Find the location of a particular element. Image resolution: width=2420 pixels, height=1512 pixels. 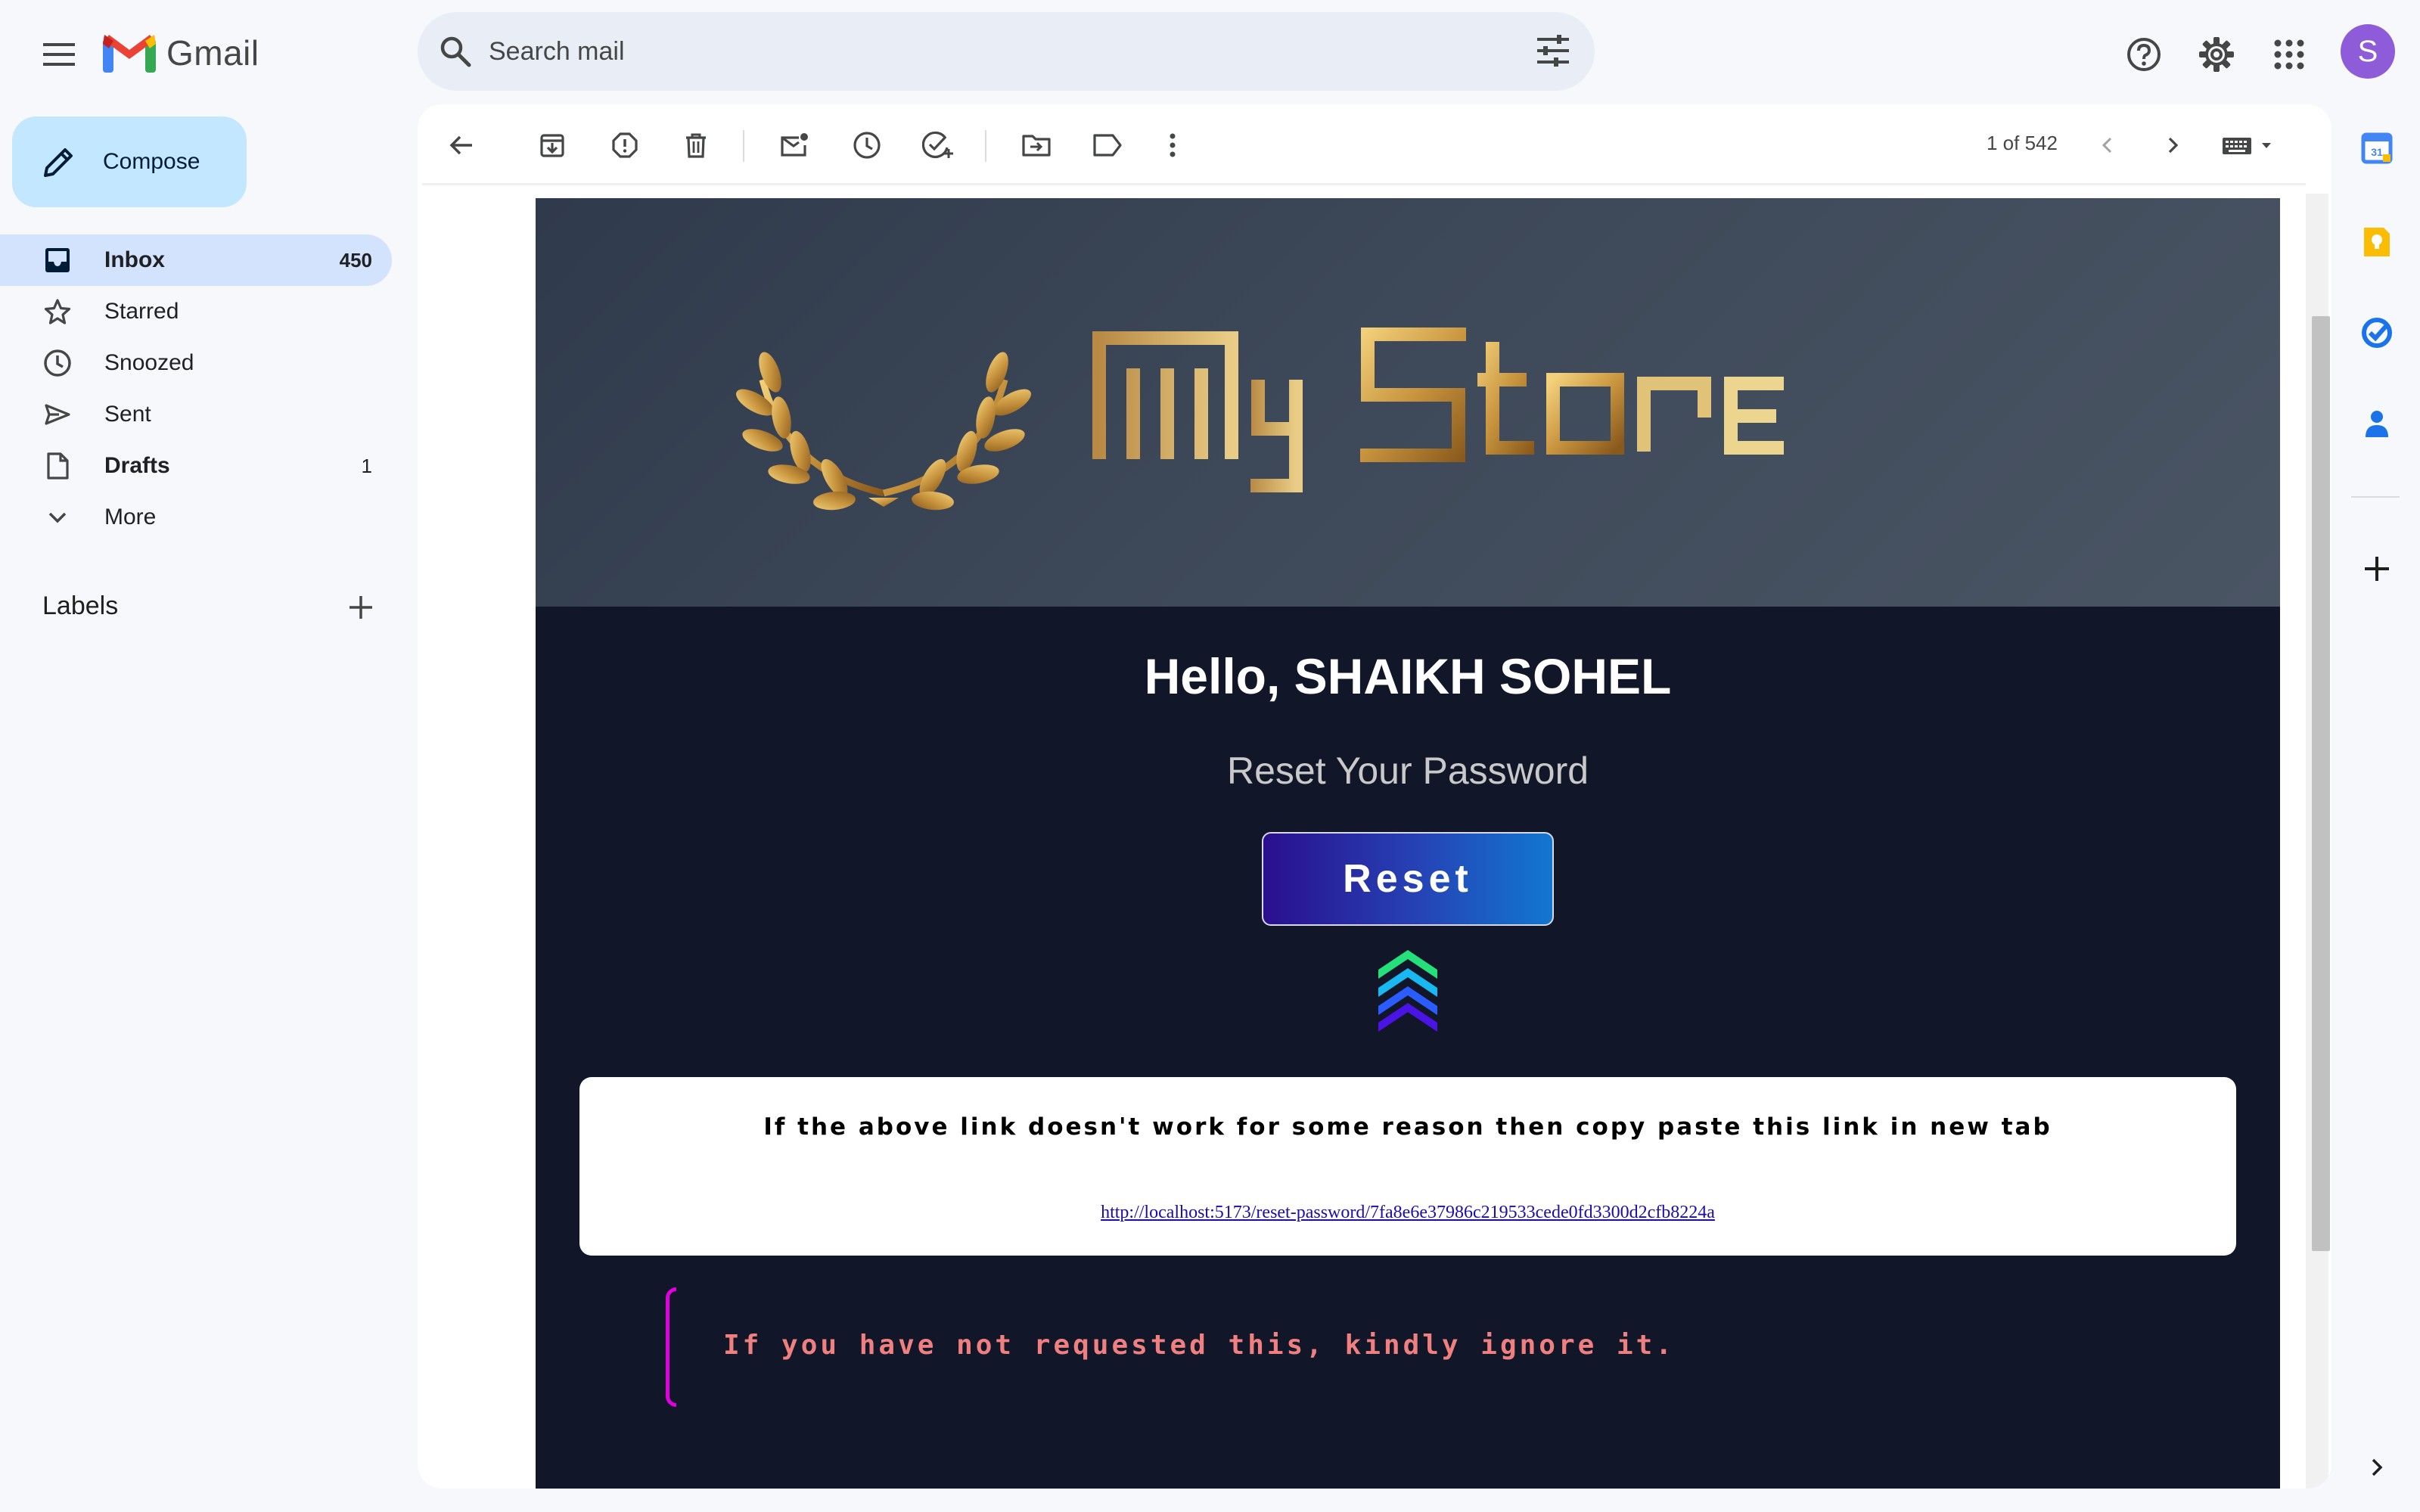

pagination-count: 1 of 542 is located at coordinates (2023, 143).